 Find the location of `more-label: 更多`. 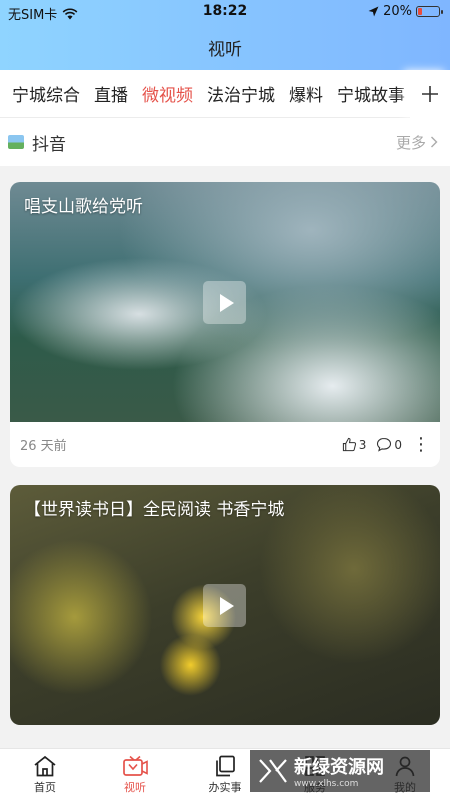

more-label: 更多 is located at coordinates (410, 142).